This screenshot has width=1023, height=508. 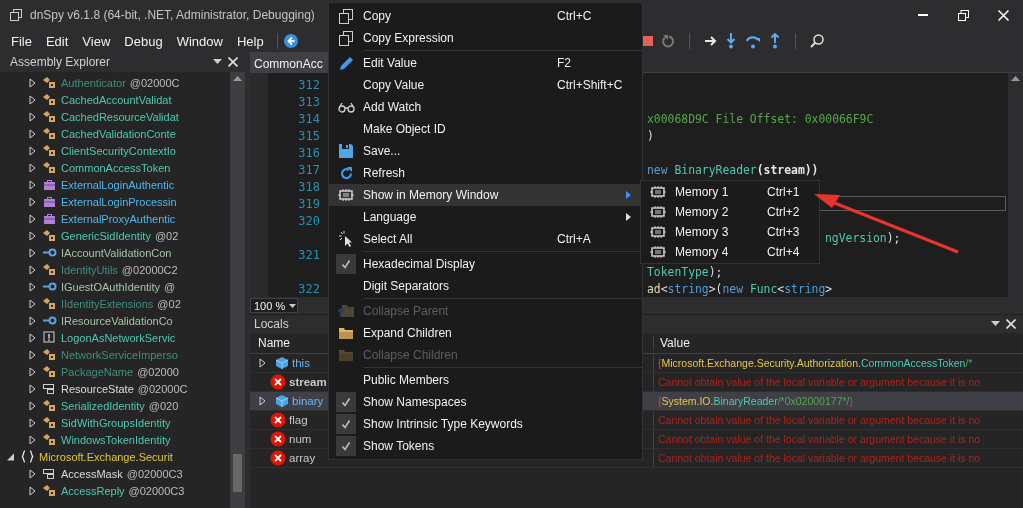 I want to click on tree-item: Microsoft.Exchange.Securit, so click(x=106, y=456).